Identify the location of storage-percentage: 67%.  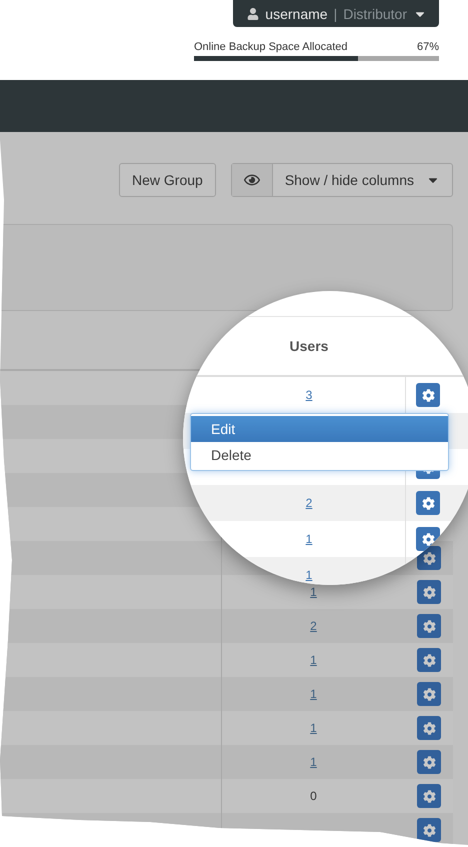
(427, 47).